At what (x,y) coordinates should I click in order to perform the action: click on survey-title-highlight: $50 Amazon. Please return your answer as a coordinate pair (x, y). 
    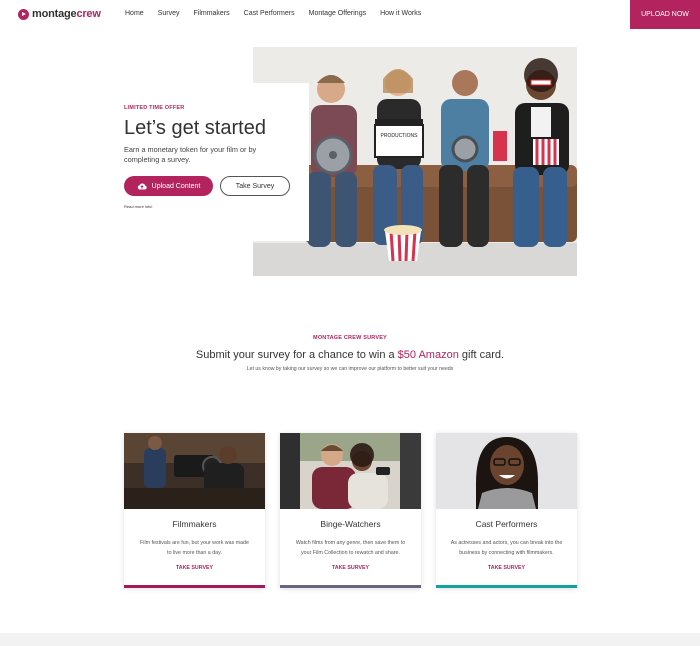
    Looking at the image, I should click on (428, 355).